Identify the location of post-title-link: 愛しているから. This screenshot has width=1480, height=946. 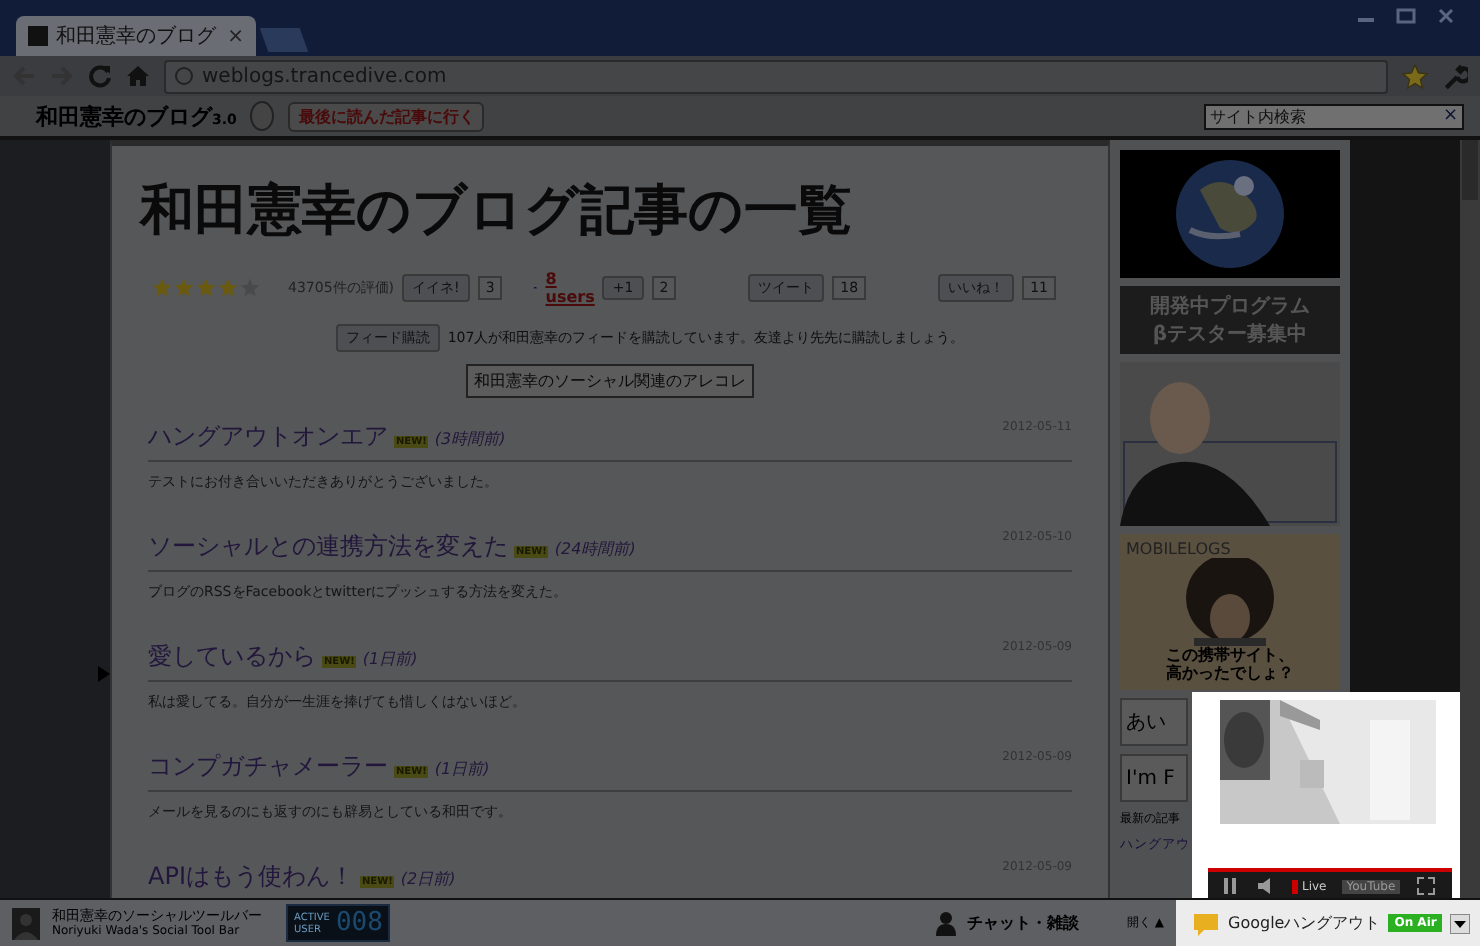
(232, 657).